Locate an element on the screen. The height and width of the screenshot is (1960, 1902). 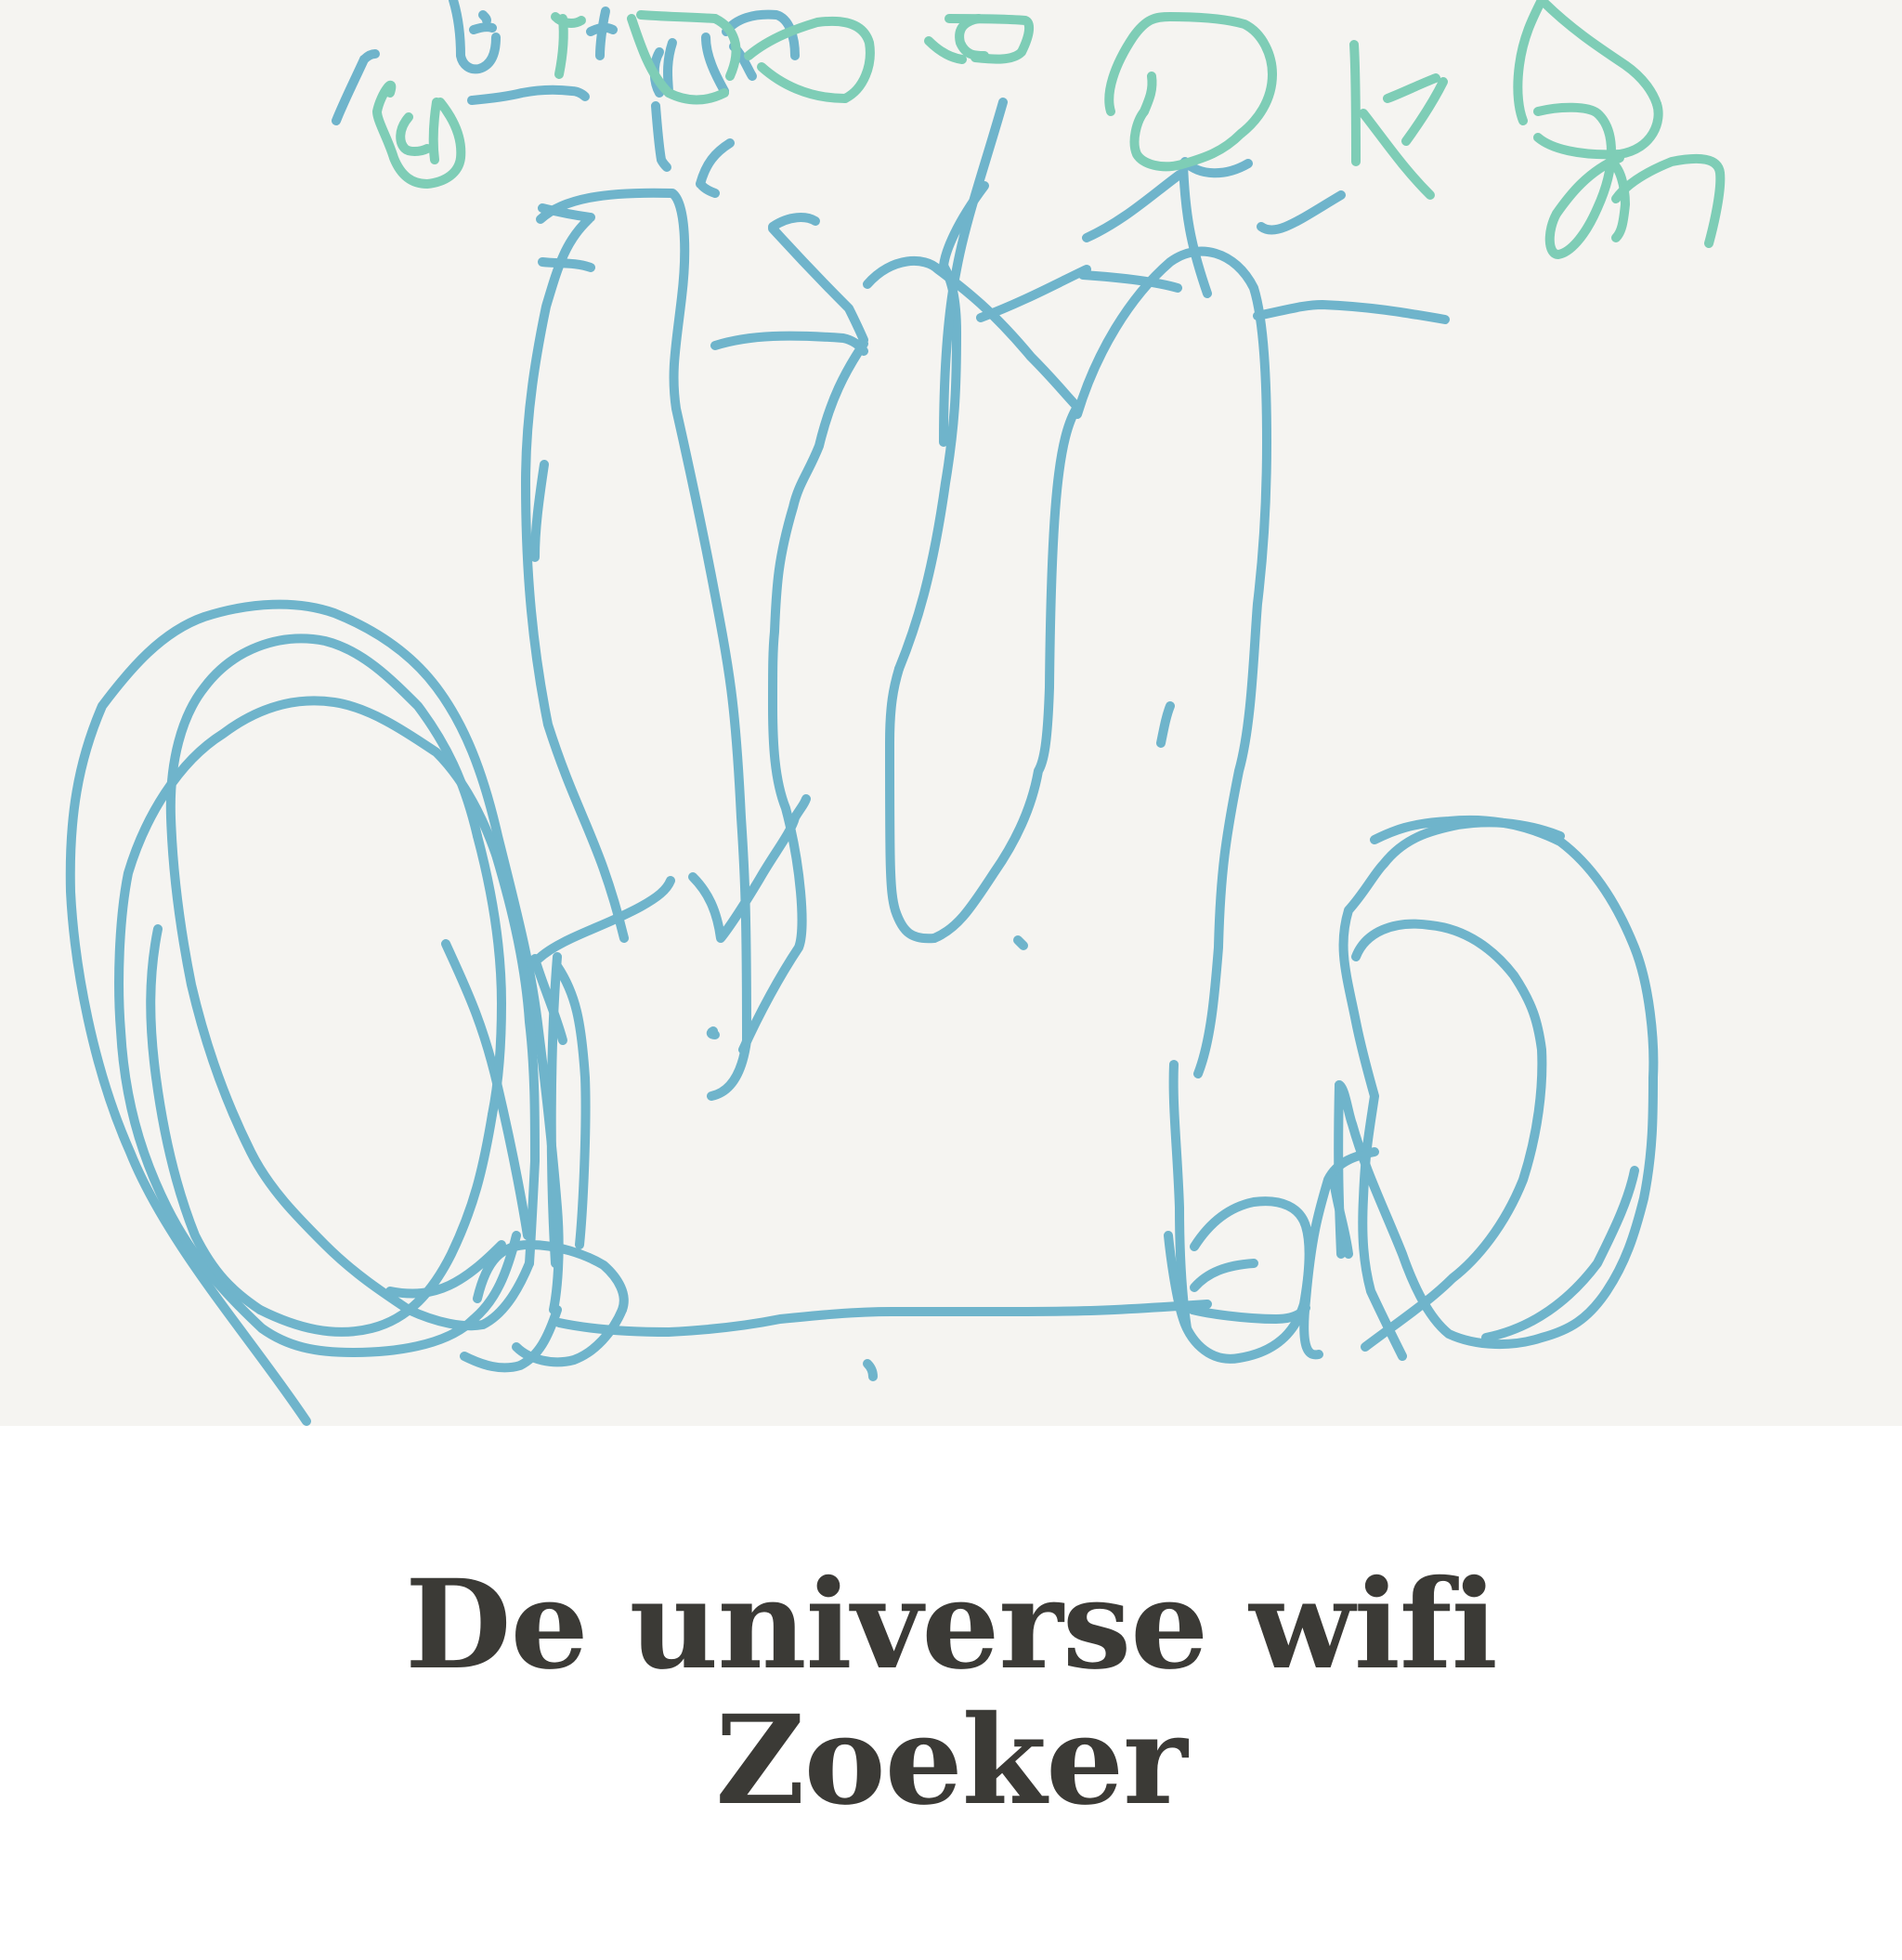
blue-loop-strokes is located at coordinates (347, 1012).